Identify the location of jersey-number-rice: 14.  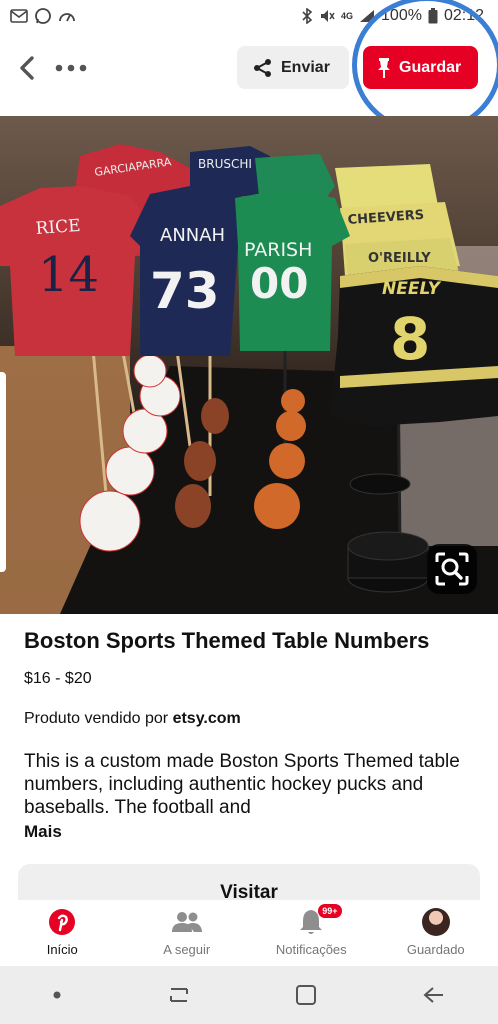
(68, 275).